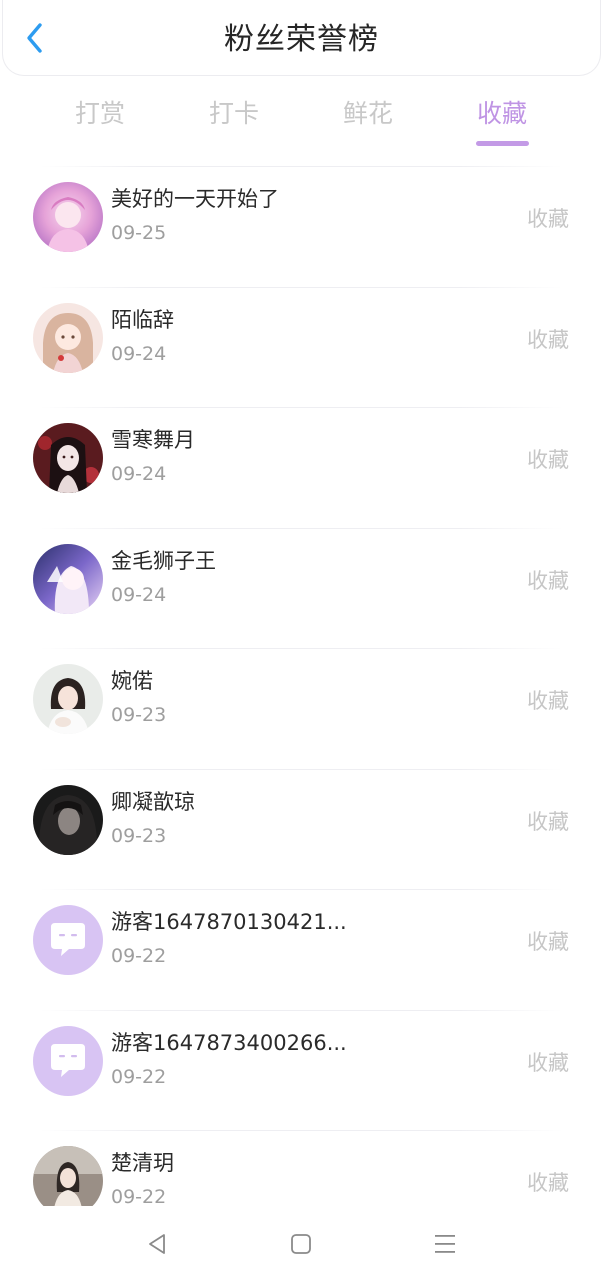 The height and width of the screenshot is (1280, 603). What do you see at coordinates (234, 114) in the screenshot?
I see `tab-checkin: 打卡` at bounding box center [234, 114].